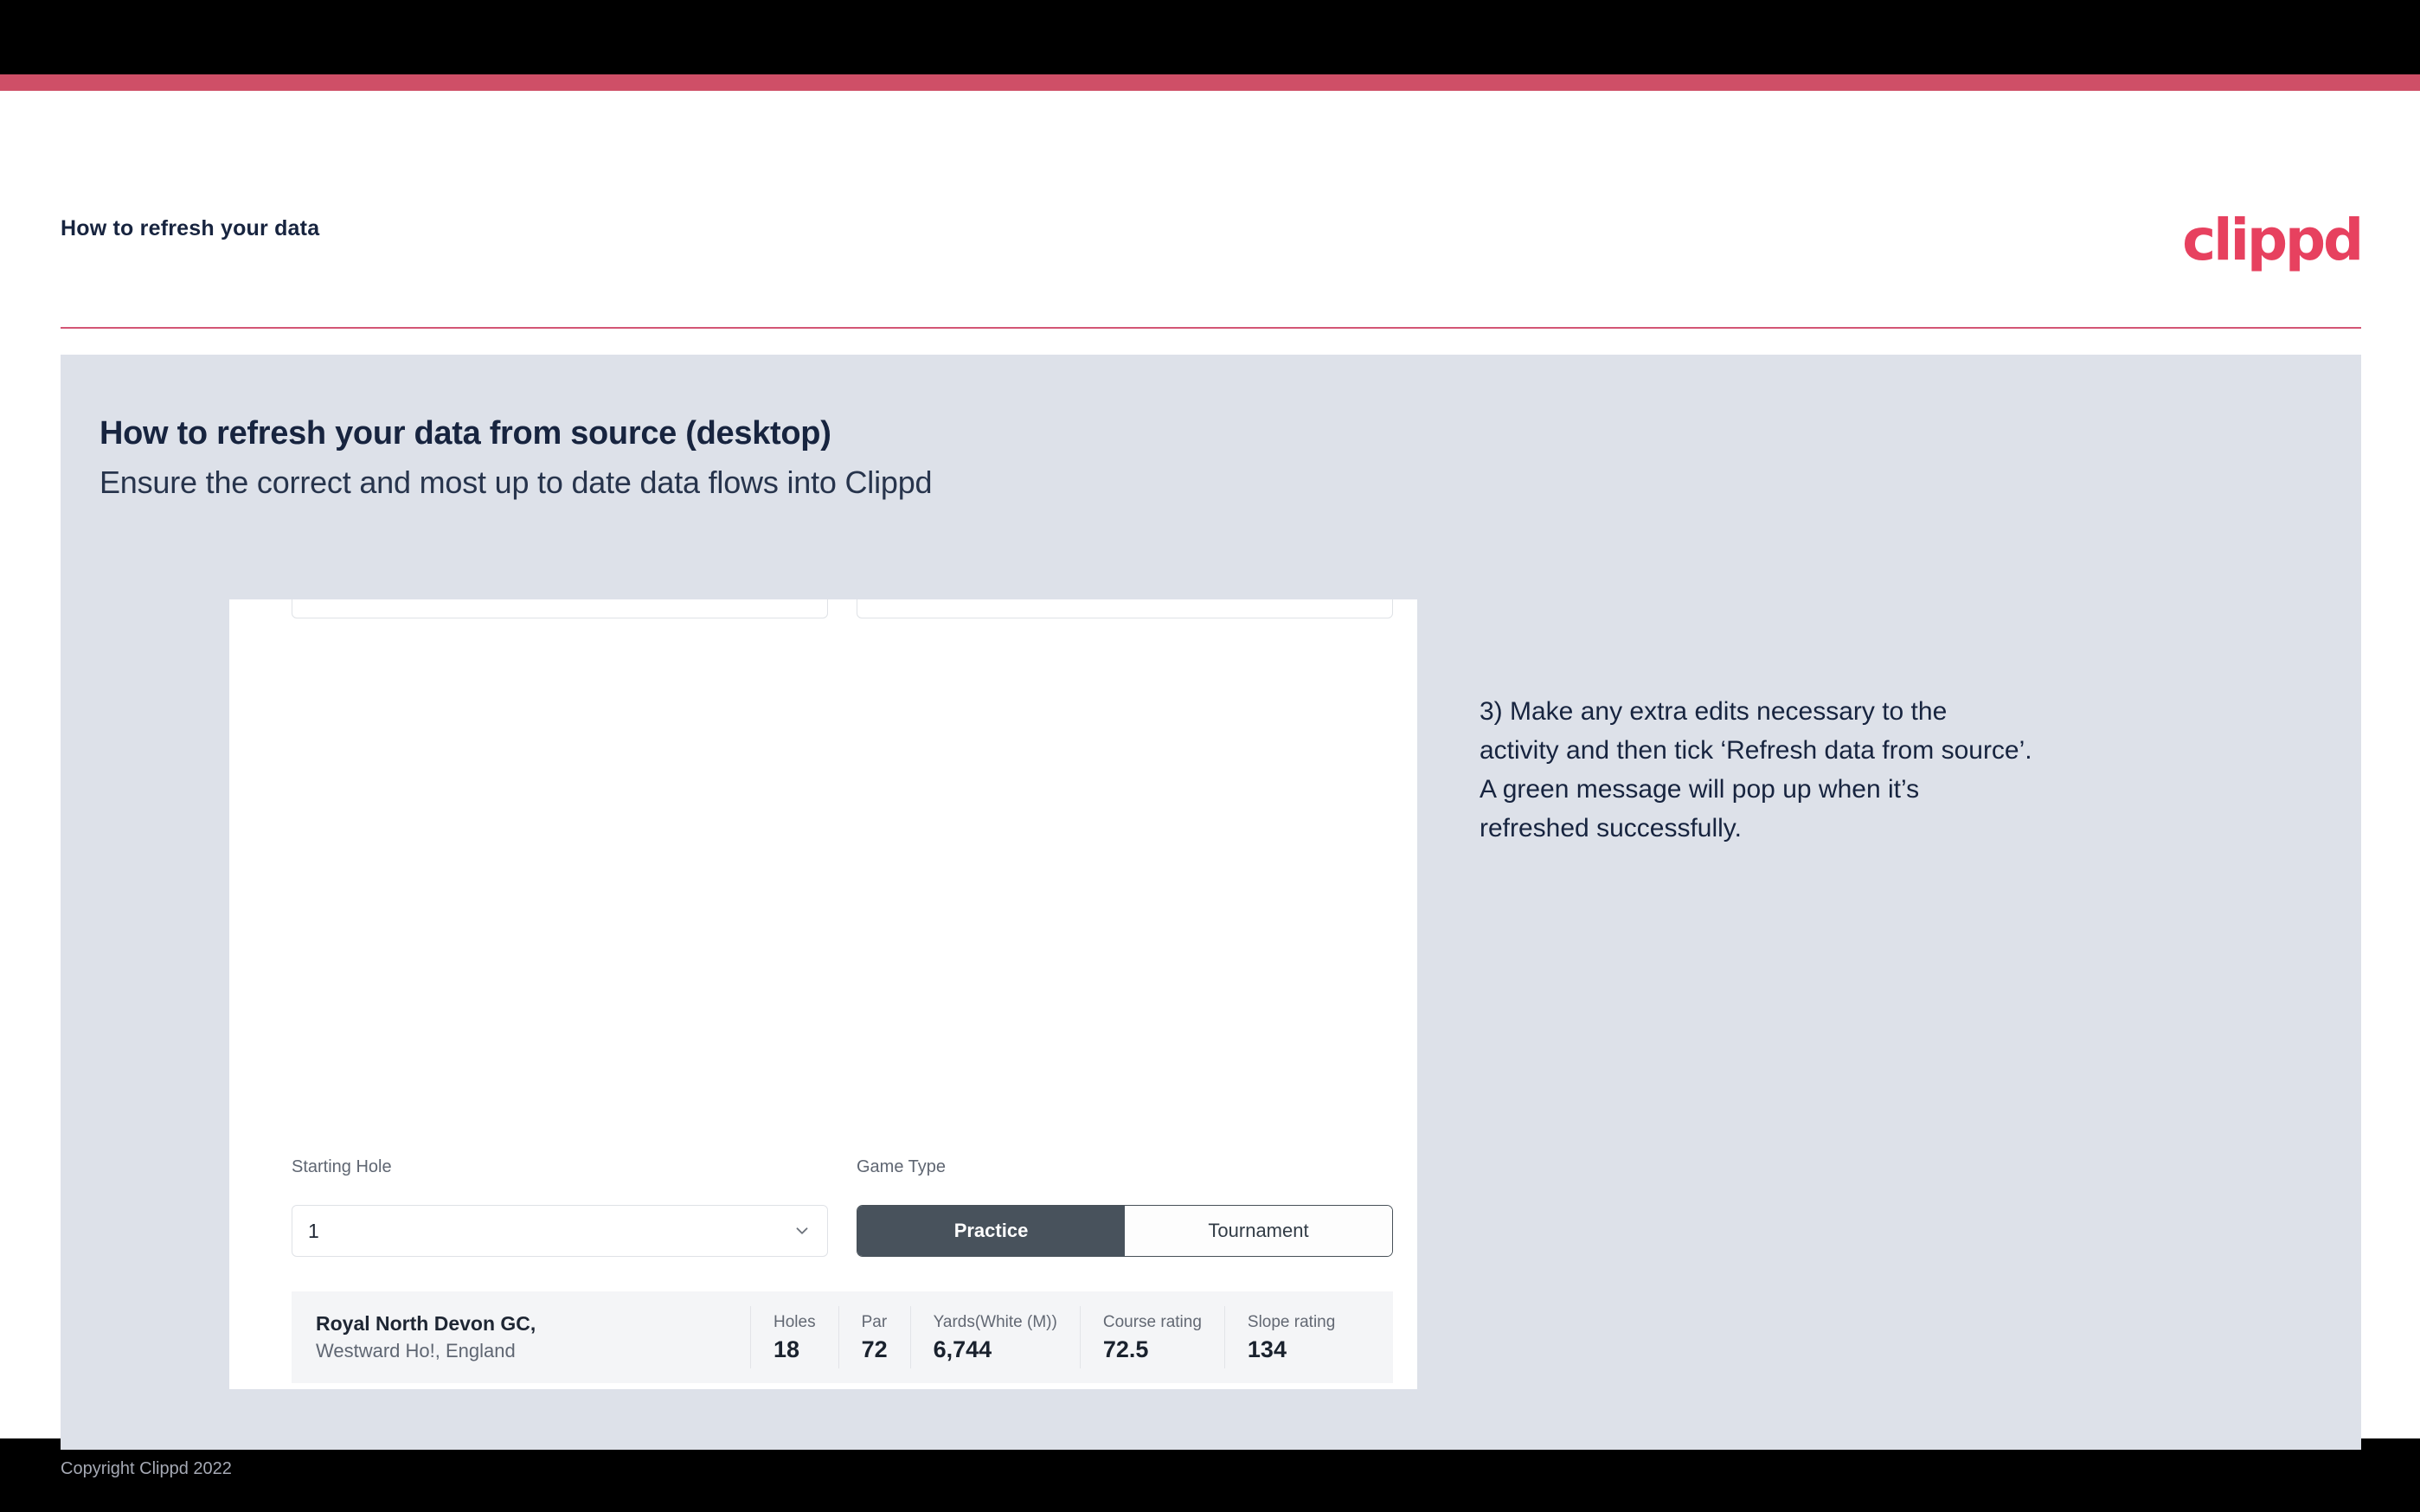 This screenshot has height=1512, width=2420. What do you see at coordinates (802, 1230) in the screenshot?
I see `chevron-down-icon` at bounding box center [802, 1230].